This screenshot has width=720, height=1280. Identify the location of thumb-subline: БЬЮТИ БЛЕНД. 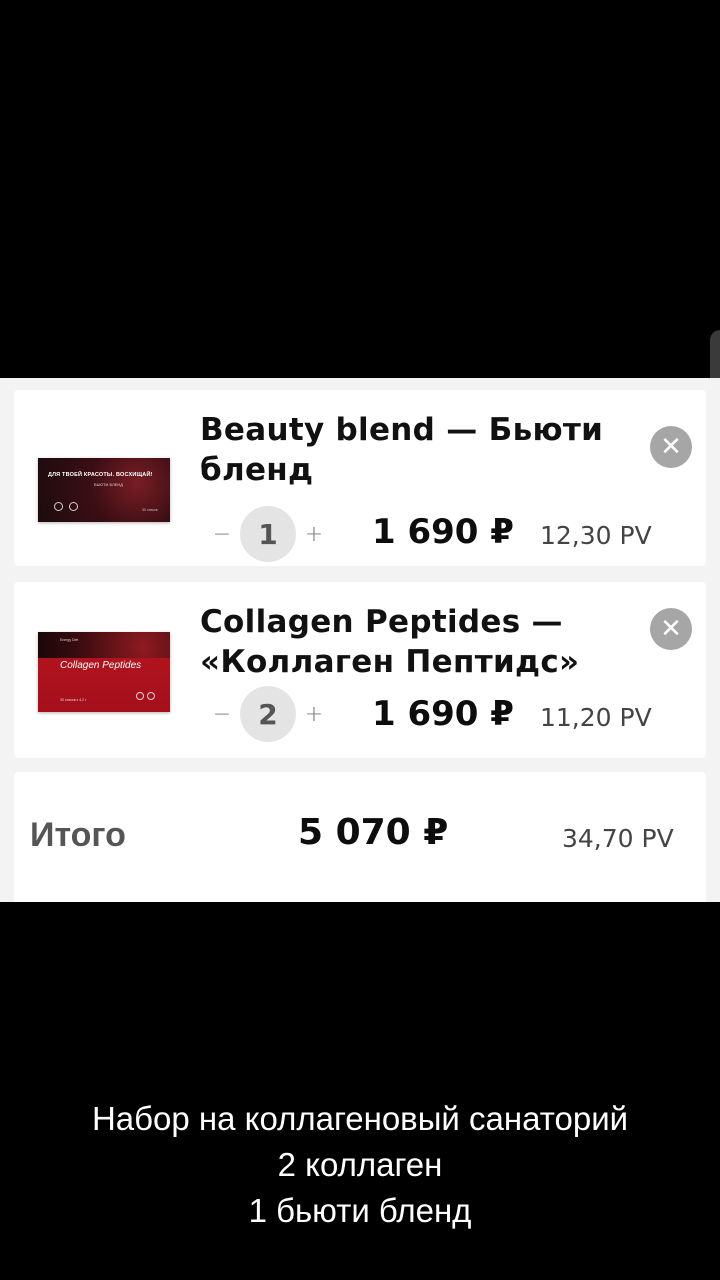
(109, 484).